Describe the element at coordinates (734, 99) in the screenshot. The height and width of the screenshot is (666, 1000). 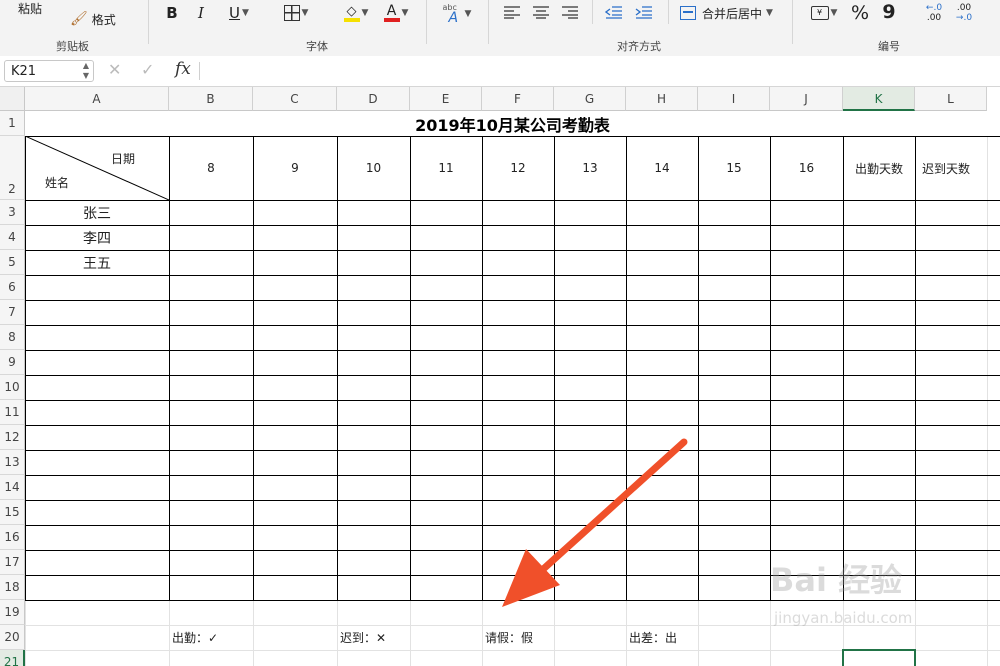
I see `column-header-I: I` at that location.